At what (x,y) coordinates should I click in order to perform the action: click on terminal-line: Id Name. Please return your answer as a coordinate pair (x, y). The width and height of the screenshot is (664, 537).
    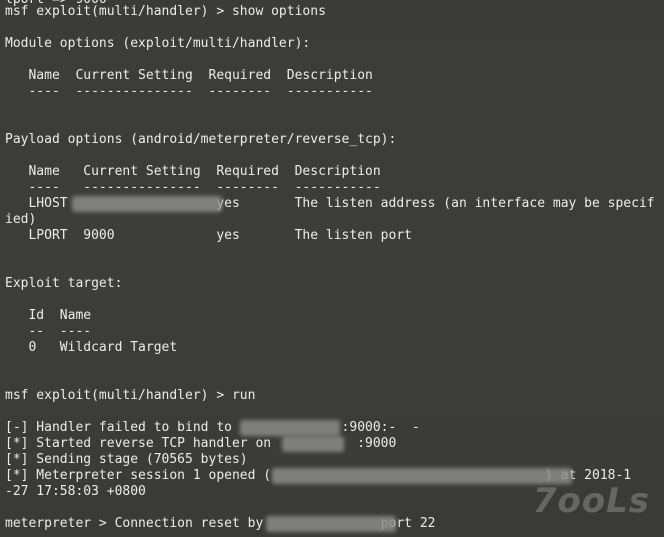
    Looking at the image, I should click on (48, 315).